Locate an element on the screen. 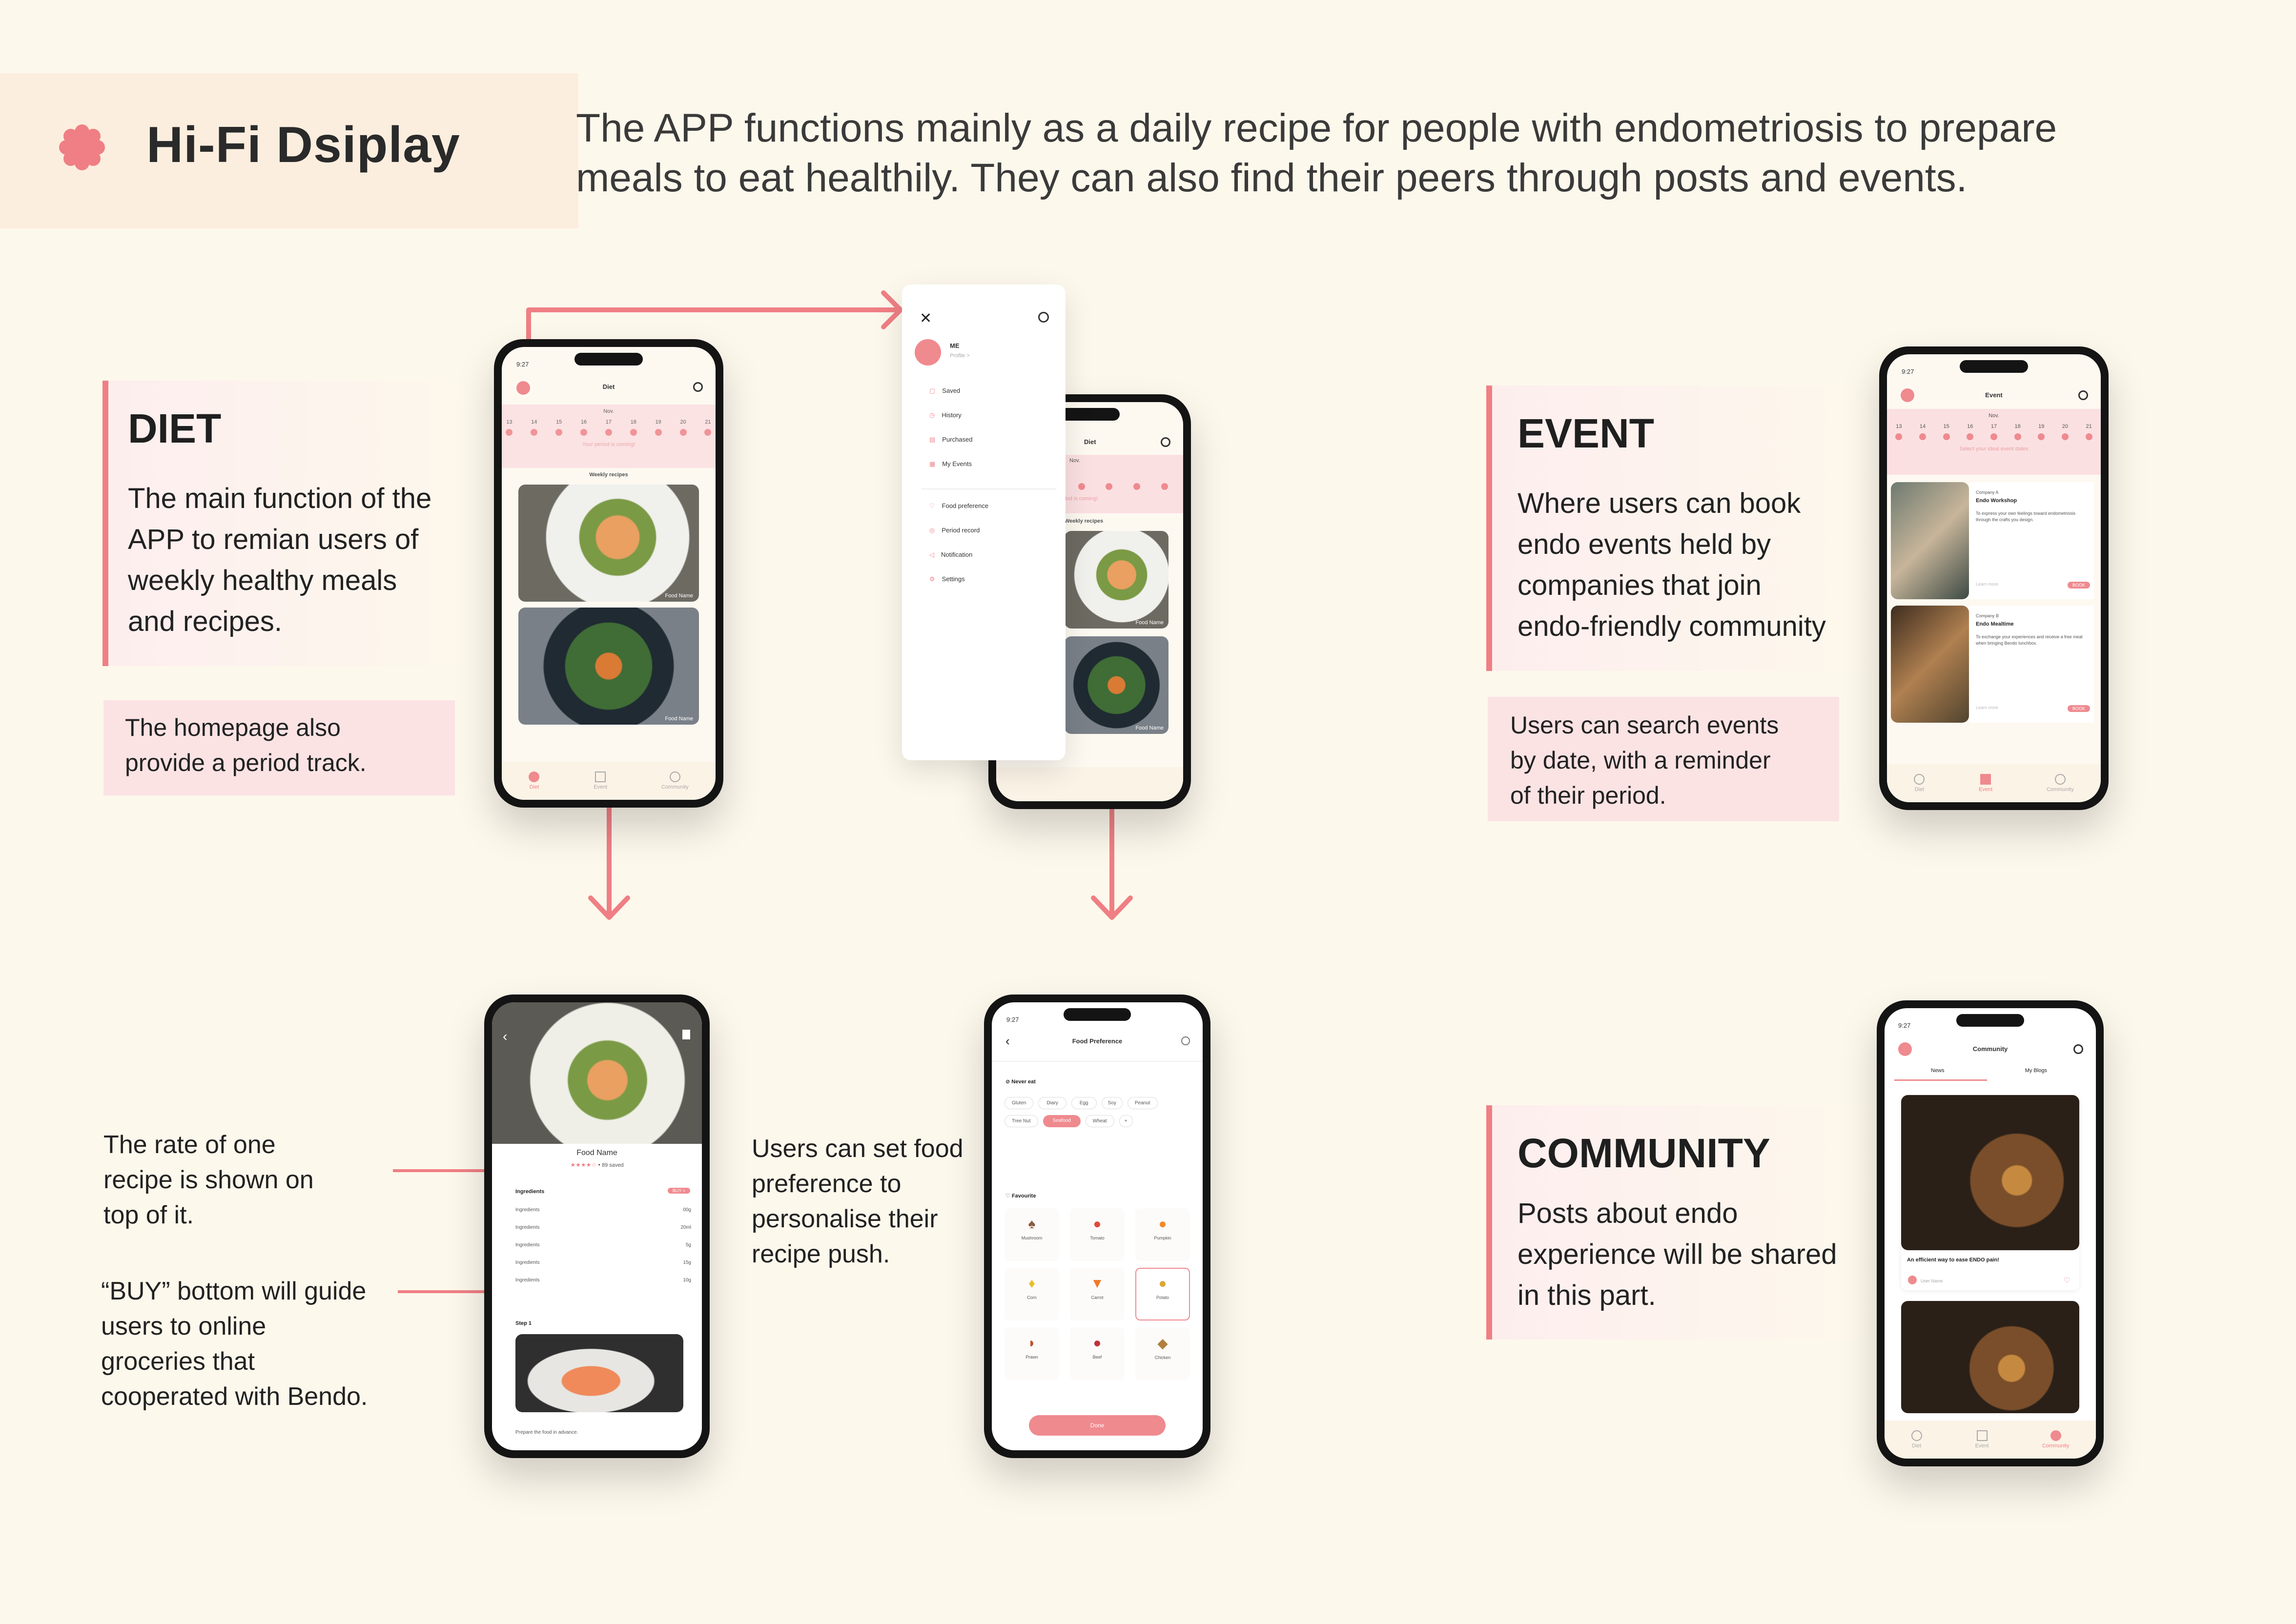  tab-news: News is located at coordinates (1938, 1071).